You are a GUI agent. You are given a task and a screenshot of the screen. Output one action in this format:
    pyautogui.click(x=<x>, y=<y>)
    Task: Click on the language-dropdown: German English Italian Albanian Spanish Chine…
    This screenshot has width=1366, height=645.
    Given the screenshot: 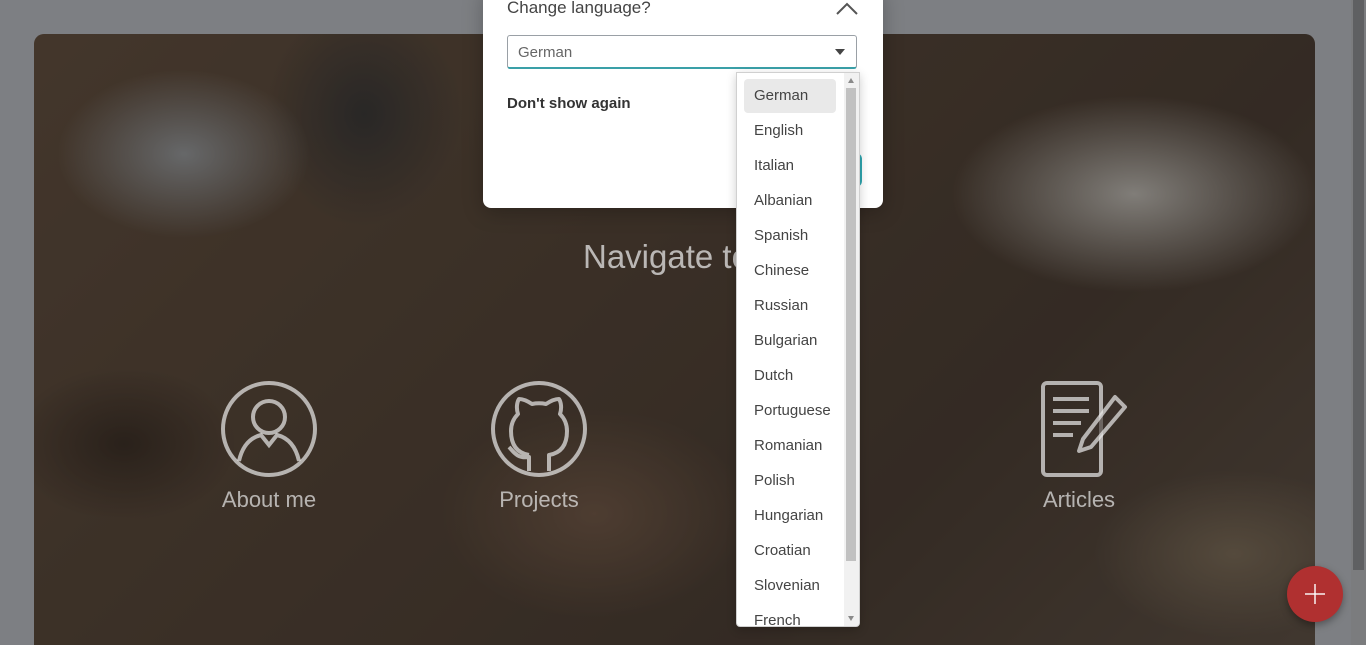 What is the action you would take?
    pyautogui.click(x=798, y=349)
    